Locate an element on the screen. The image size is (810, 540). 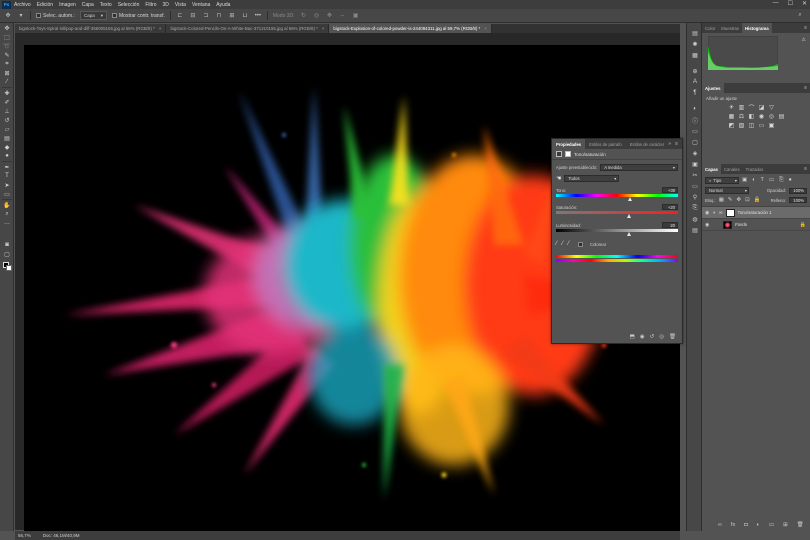
color-lookup-icon: ▤ is located at coordinates (781, 116).